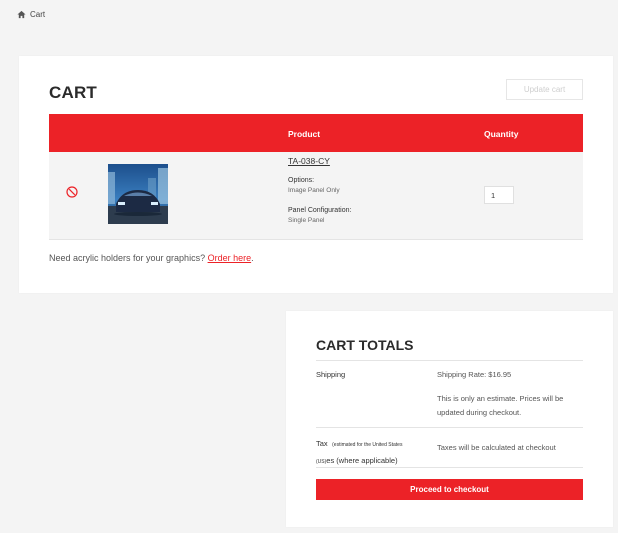  What do you see at coordinates (73, 92) in the screenshot?
I see `cart-title: CART` at bounding box center [73, 92].